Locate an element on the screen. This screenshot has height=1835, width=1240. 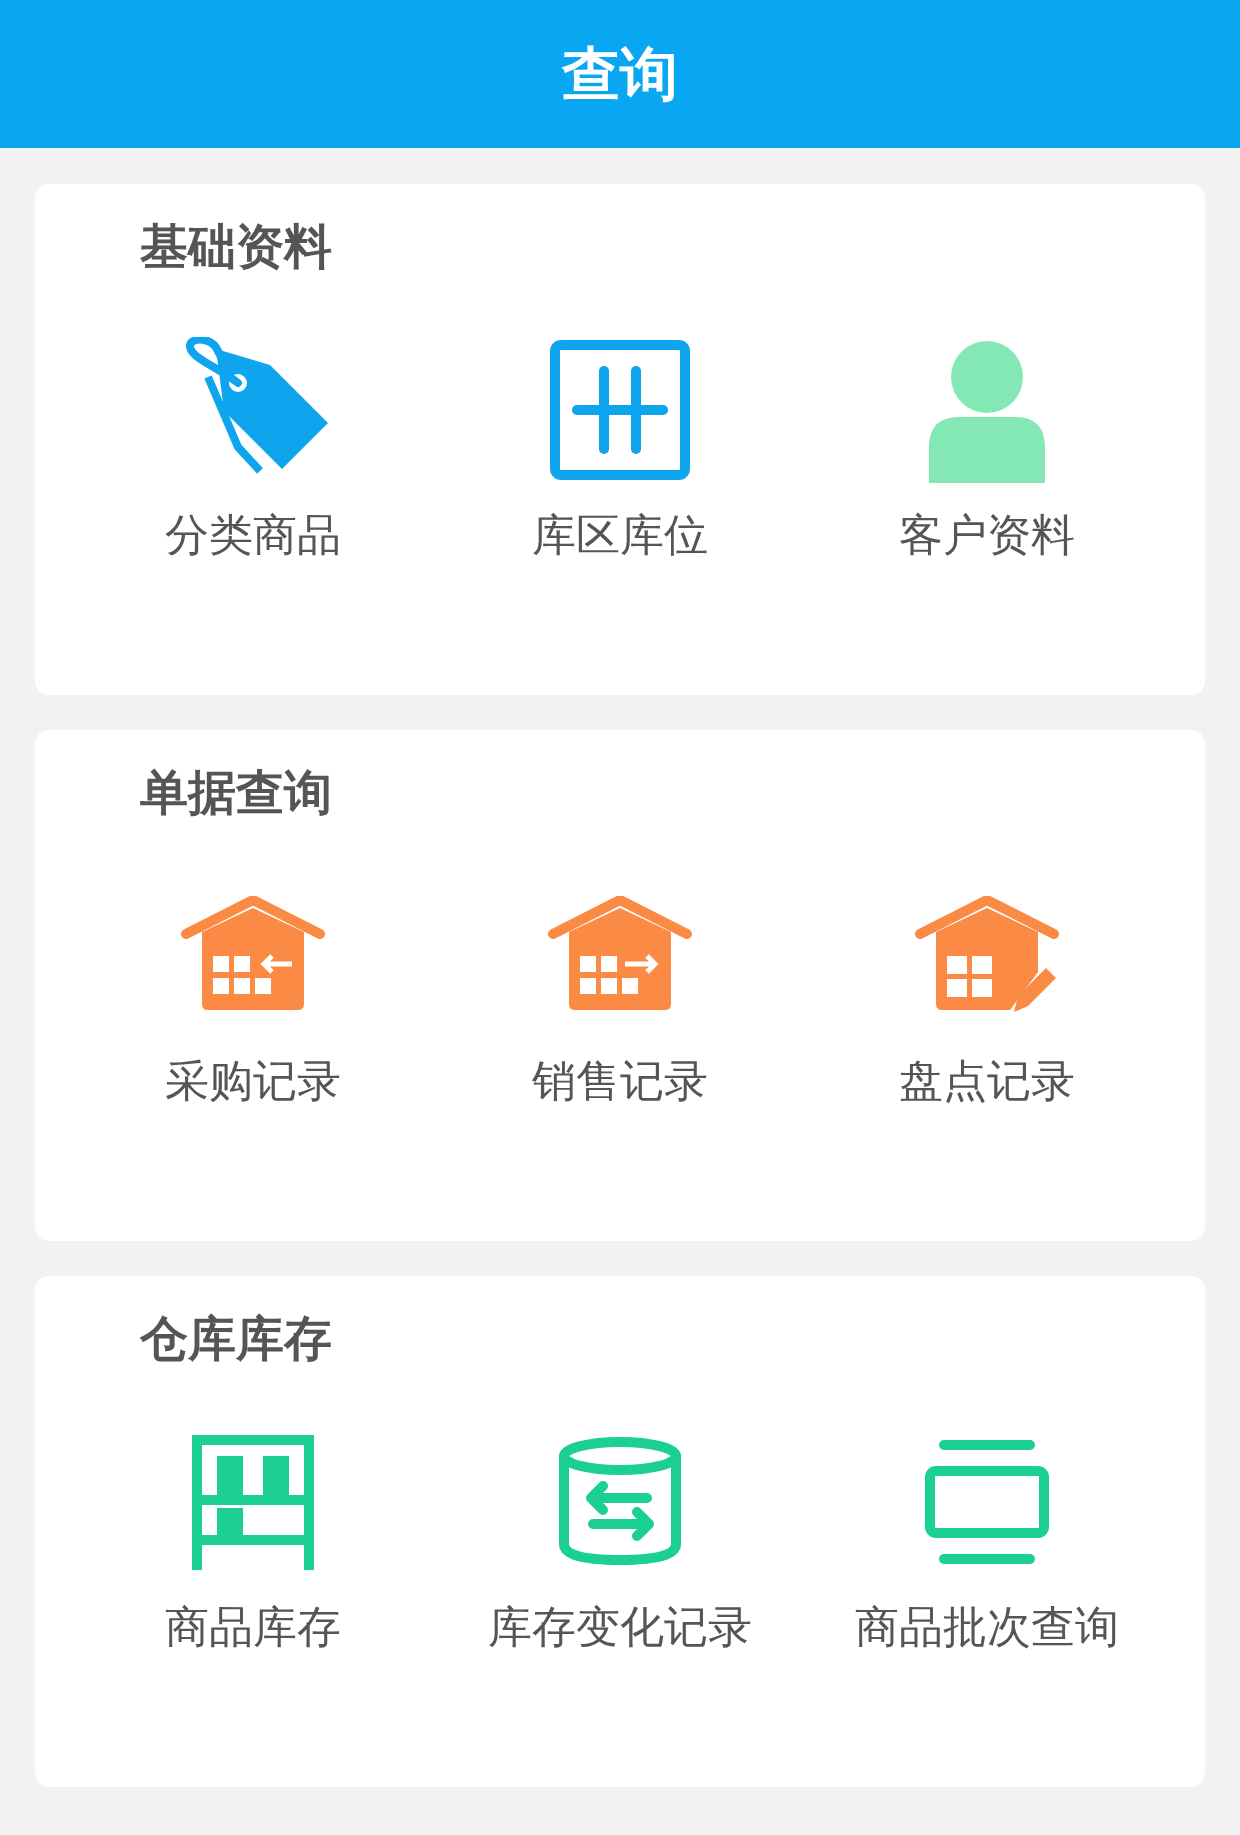
menu-item: 盘点记录 is located at coordinates (987, 992).